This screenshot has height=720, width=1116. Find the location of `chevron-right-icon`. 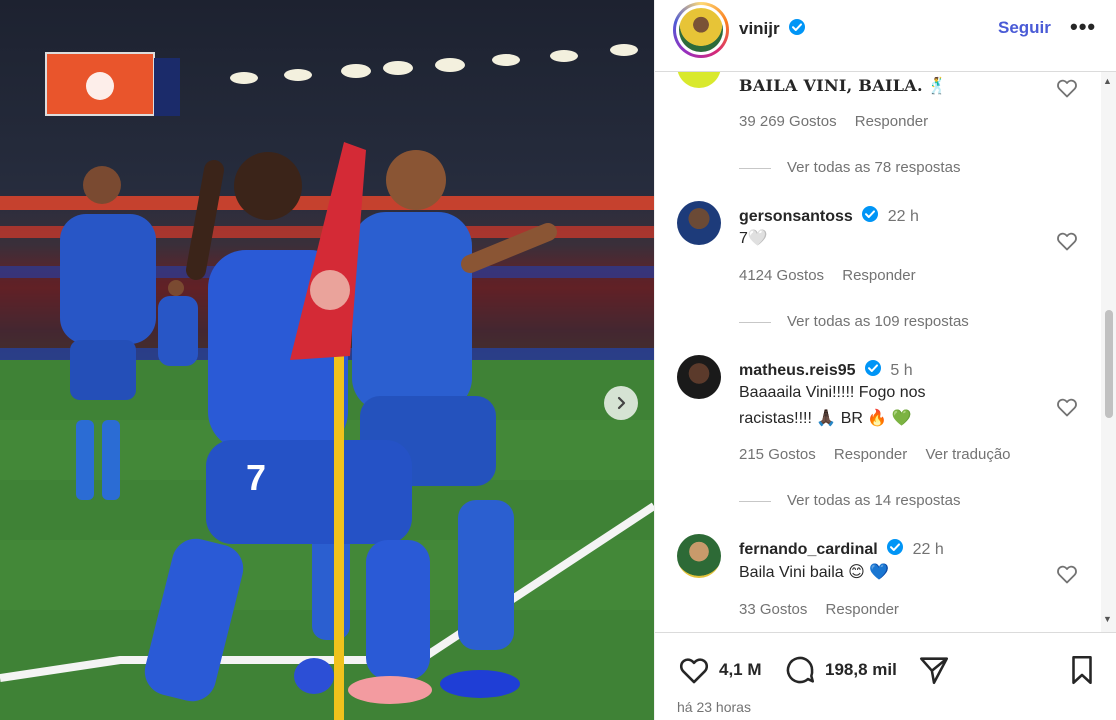

chevron-right-icon is located at coordinates (621, 403).